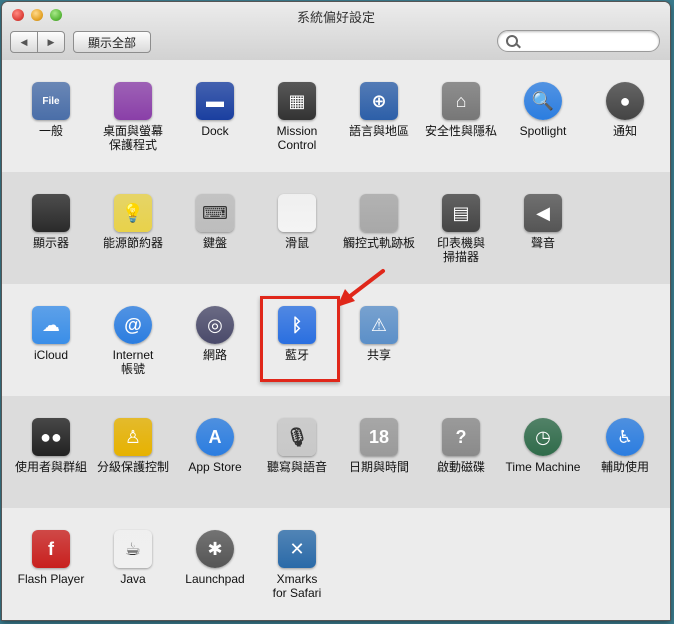 The width and height of the screenshot is (674, 624). I want to click on mission-control-icon: ▦, so click(297, 101).